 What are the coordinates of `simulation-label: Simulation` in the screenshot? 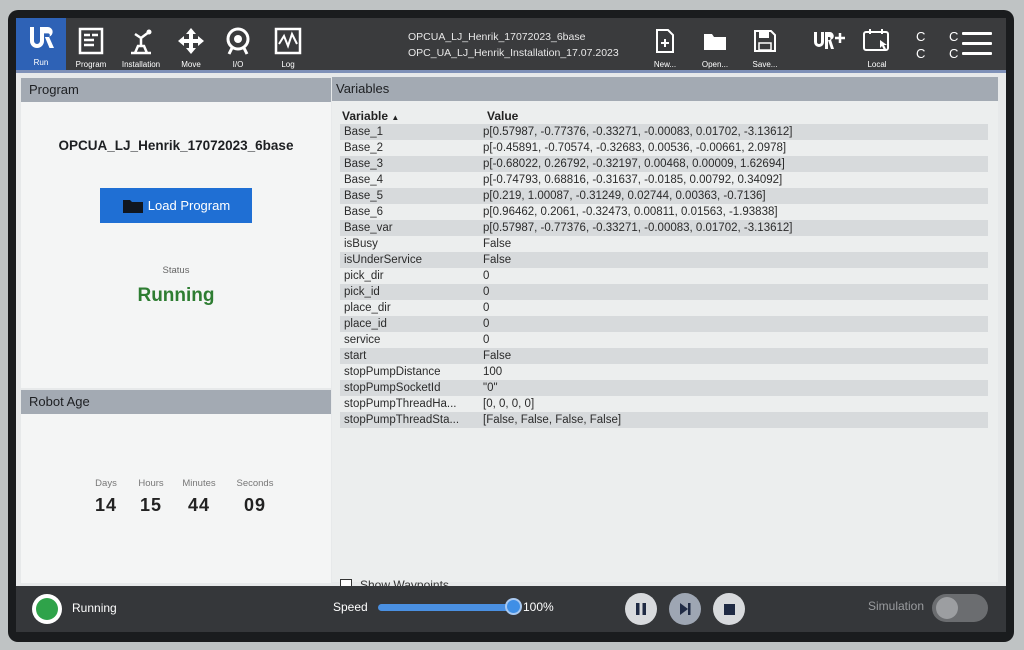 It's located at (896, 606).